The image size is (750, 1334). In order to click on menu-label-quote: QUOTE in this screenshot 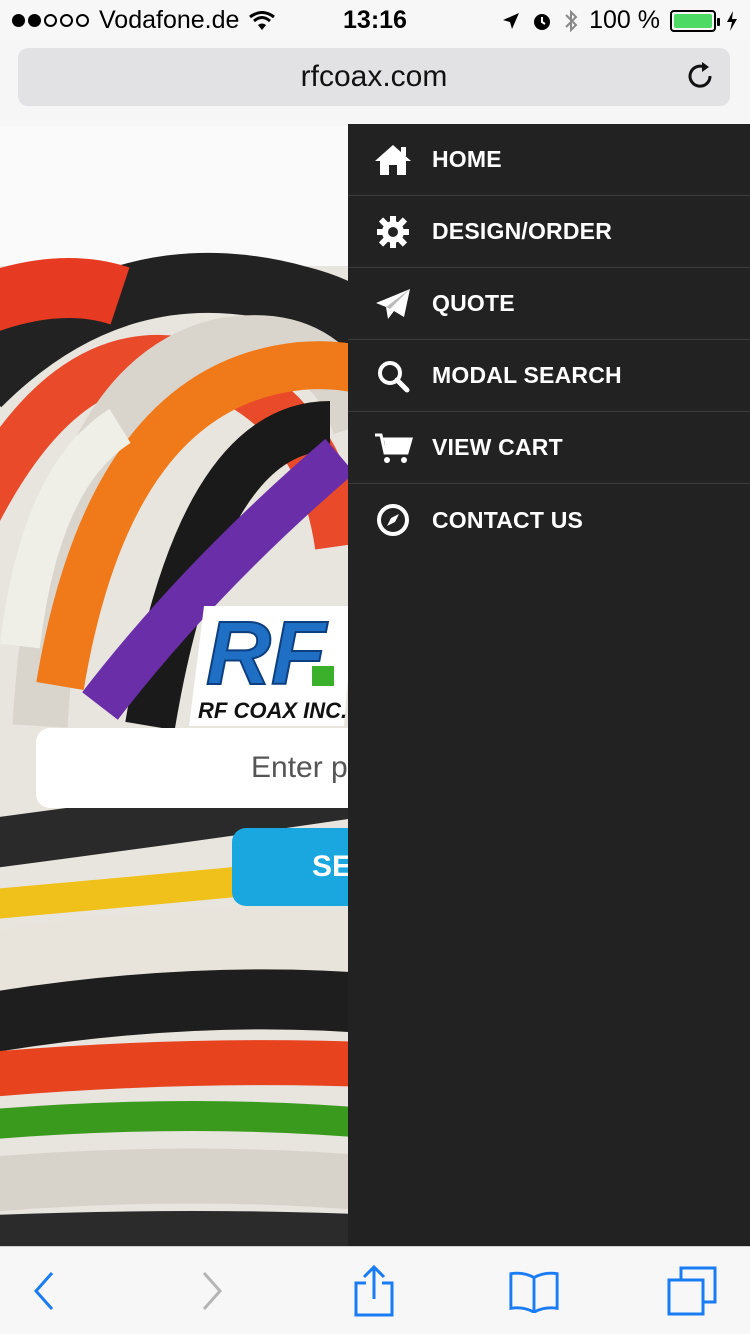, I will do `click(473, 303)`.